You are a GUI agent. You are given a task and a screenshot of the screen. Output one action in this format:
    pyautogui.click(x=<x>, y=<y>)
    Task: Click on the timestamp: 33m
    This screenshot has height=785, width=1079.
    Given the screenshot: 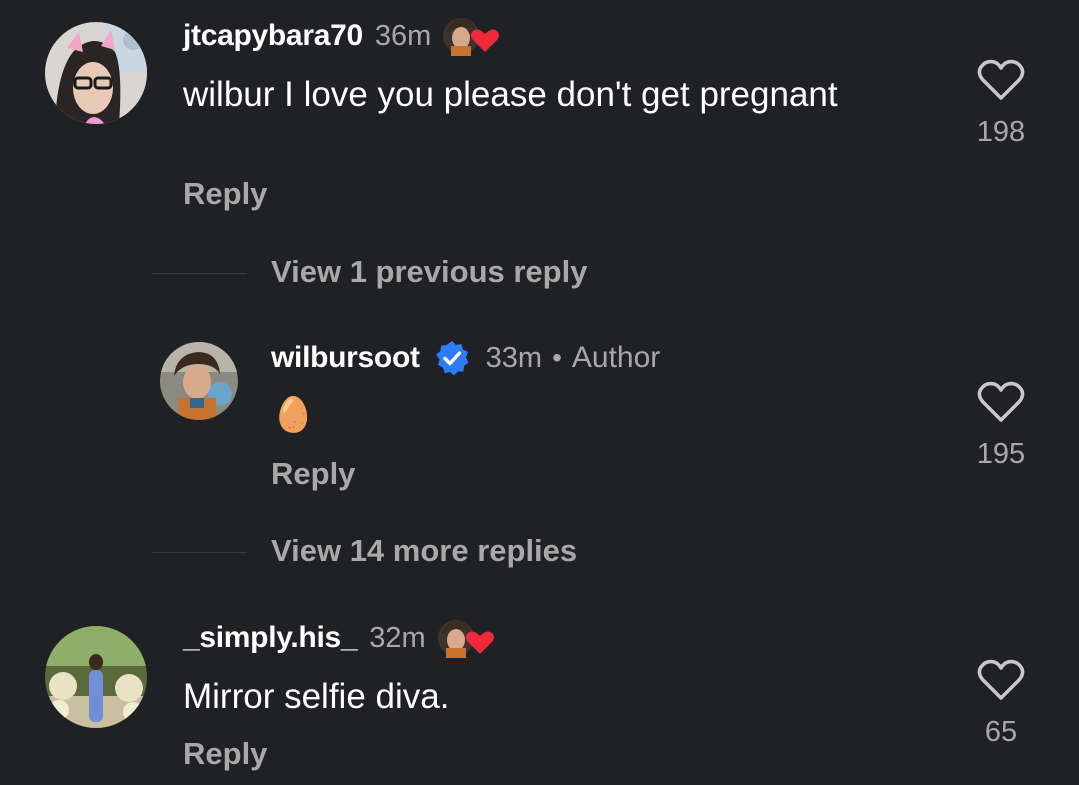 What is the action you would take?
    pyautogui.click(x=514, y=357)
    